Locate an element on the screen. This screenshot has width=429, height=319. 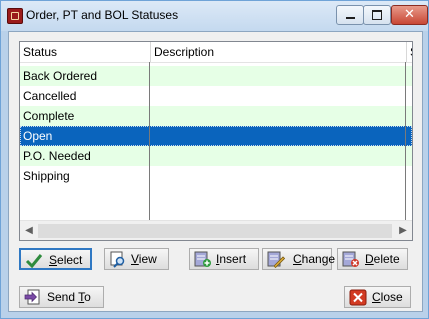
status-cell: Open is located at coordinates (38, 136).